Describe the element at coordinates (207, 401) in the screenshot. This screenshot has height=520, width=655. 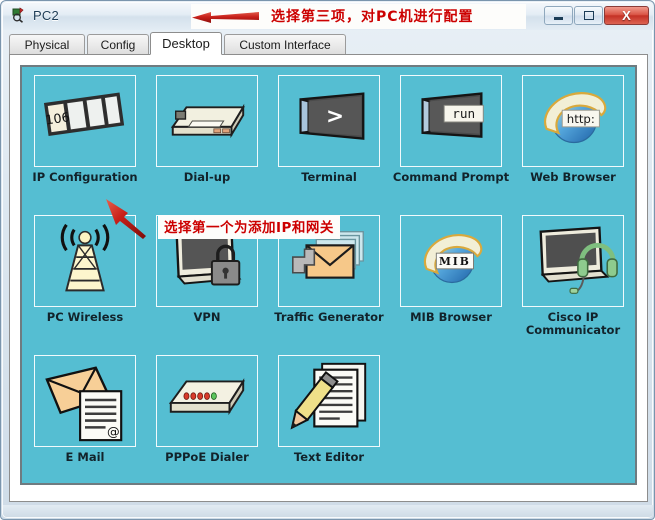
I see `pppoe-dialer-icon` at that location.